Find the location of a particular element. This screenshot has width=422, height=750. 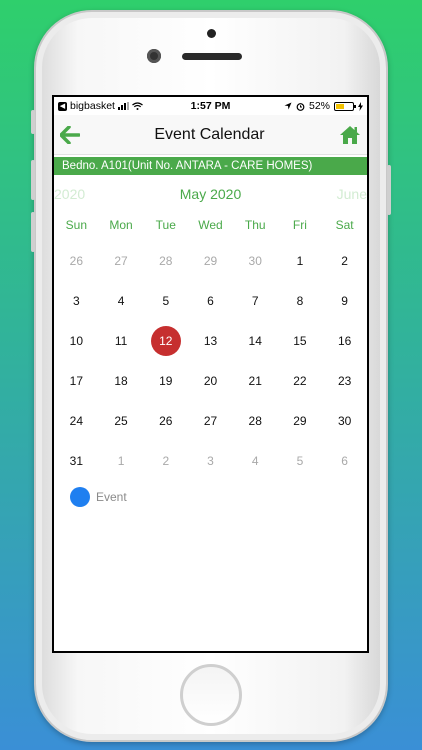

calendar-day: 15 is located at coordinates (300, 341).